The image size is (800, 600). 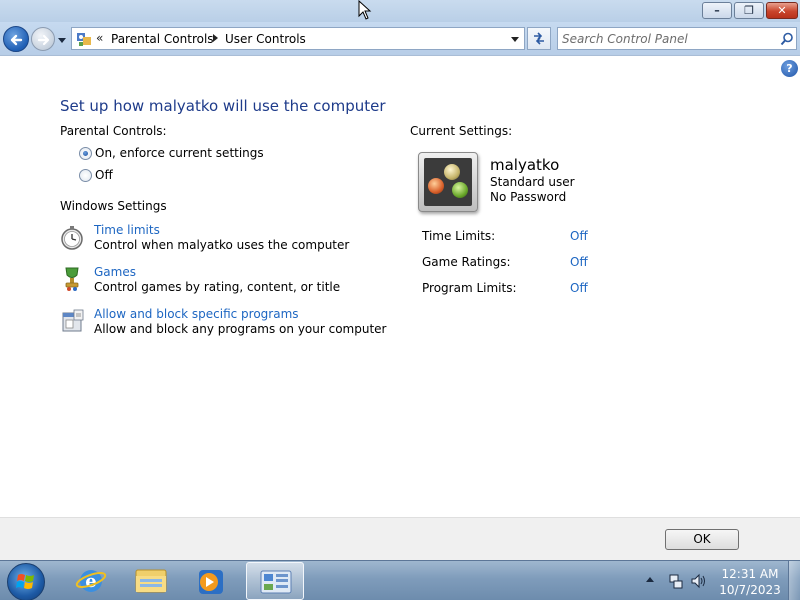 I want to click on maximize-button: ❐, so click(x=749, y=10).